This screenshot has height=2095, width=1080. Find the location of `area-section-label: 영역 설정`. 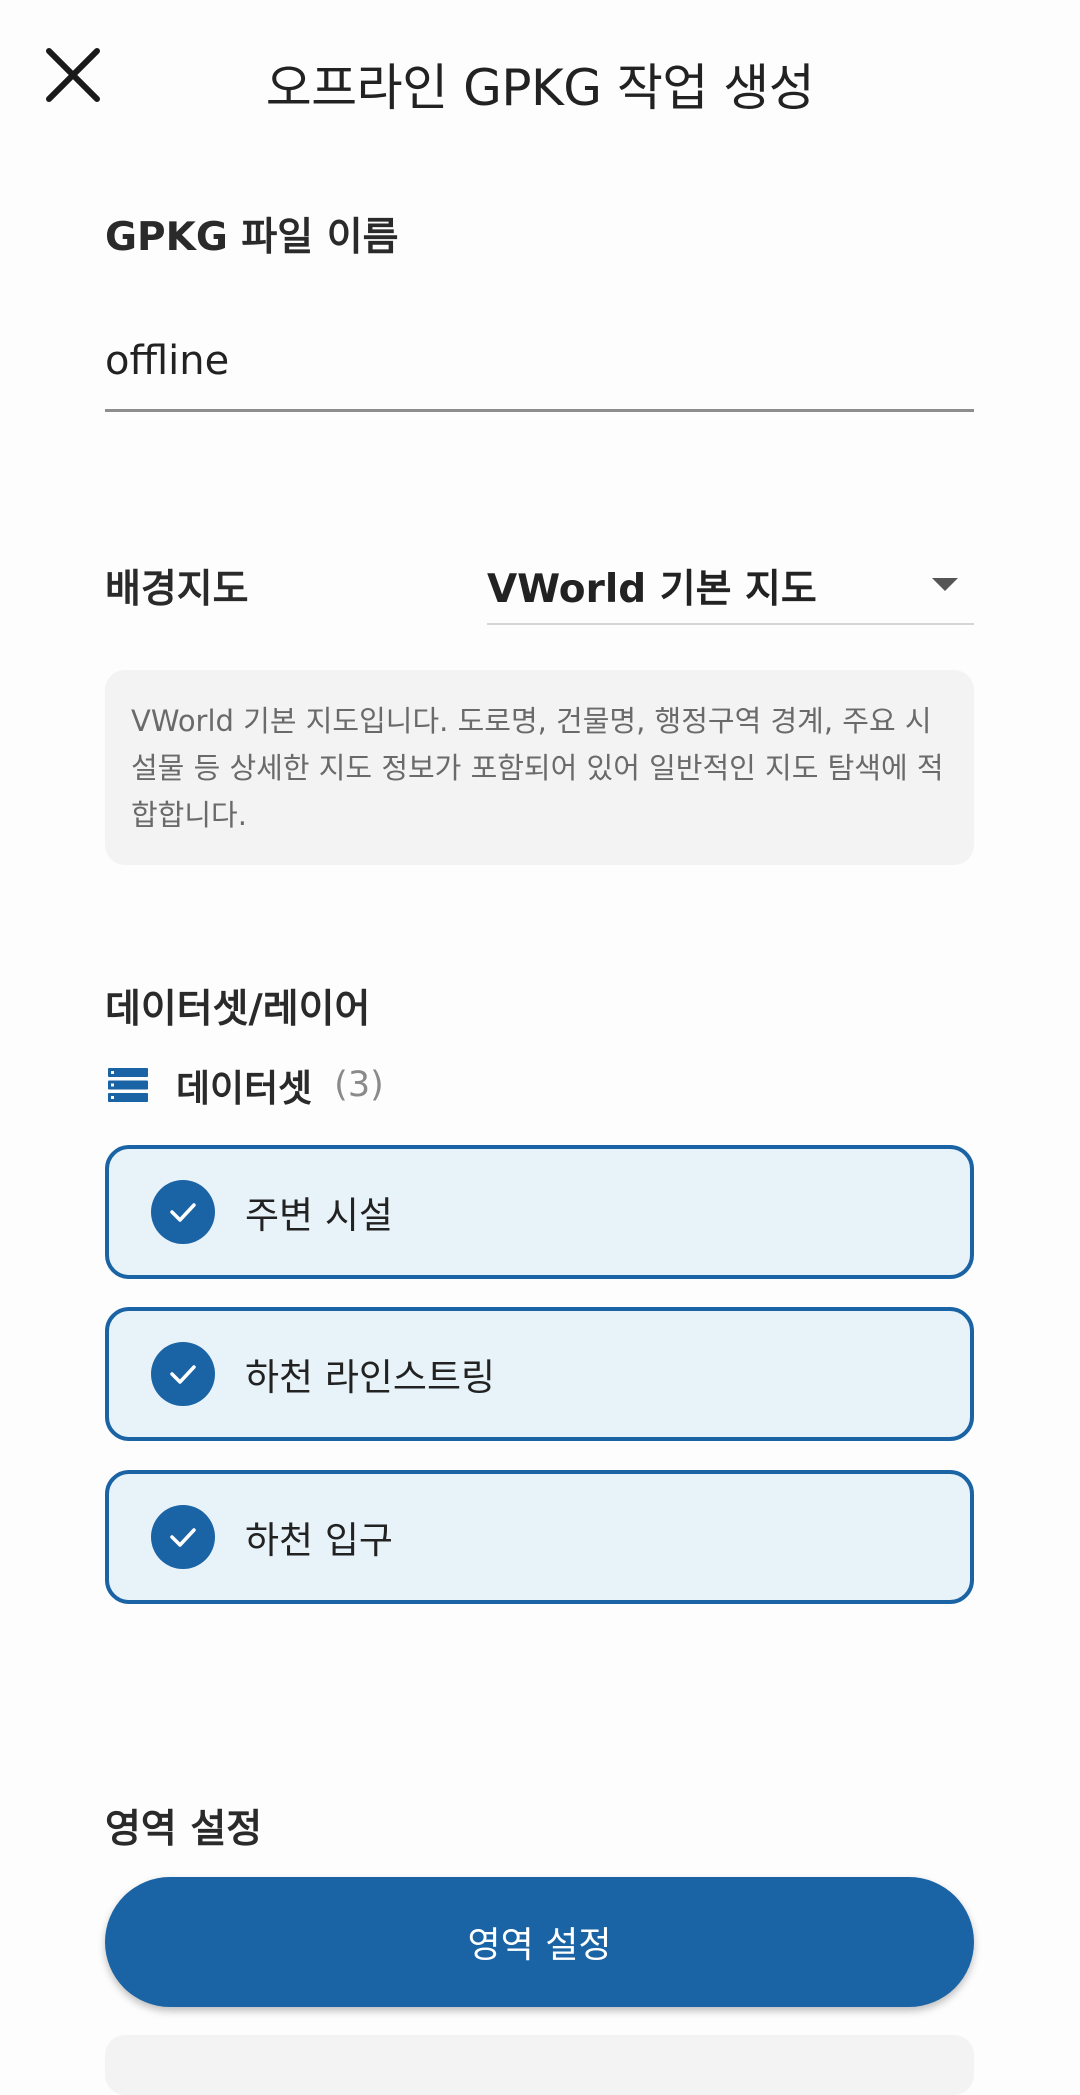

area-section-label: 영역 설정 is located at coordinates (184, 1829).